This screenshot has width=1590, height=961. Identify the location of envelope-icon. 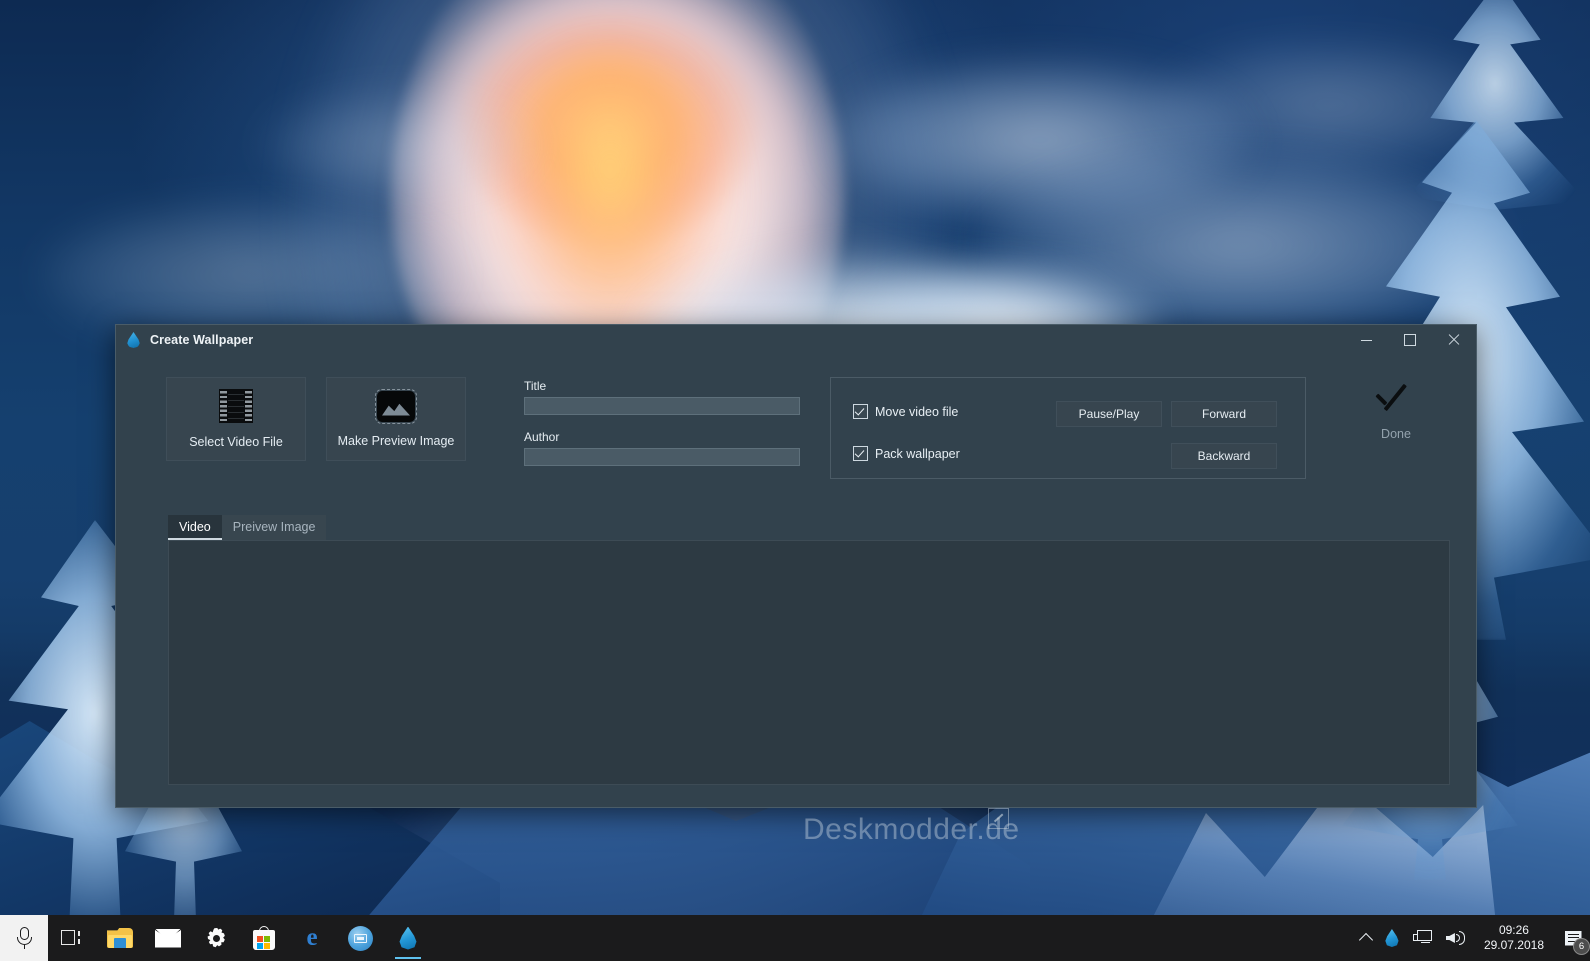
(168, 938).